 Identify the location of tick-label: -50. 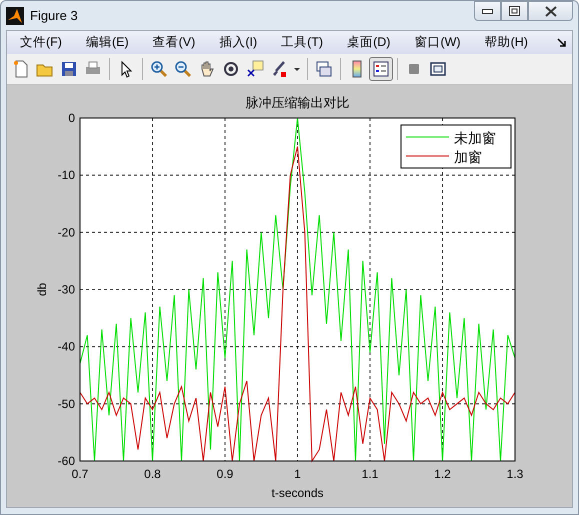
(66, 403).